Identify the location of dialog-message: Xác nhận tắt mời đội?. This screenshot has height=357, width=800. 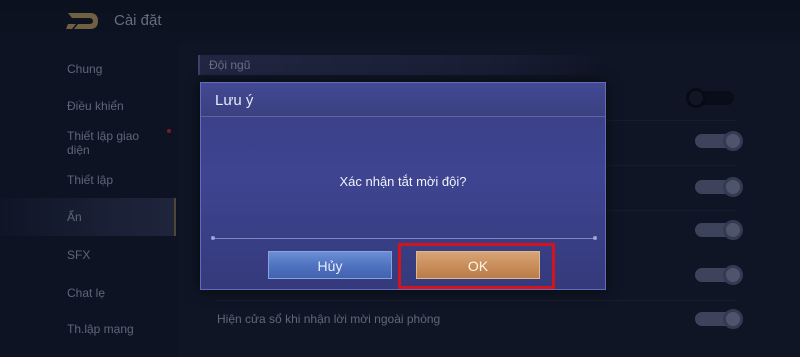
(403, 181).